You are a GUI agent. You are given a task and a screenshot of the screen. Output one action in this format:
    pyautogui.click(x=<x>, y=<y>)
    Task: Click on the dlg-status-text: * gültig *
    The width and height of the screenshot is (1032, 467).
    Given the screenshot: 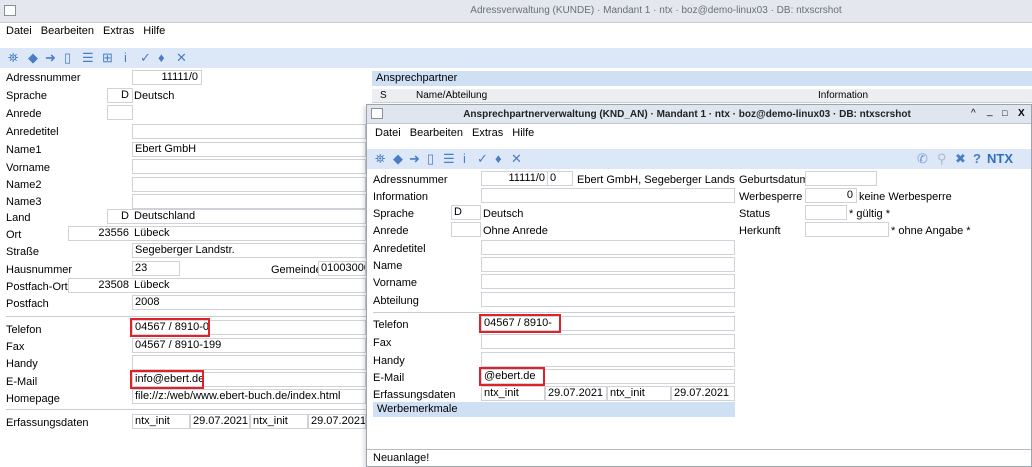 What is the action you would take?
    pyautogui.click(x=869, y=214)
    